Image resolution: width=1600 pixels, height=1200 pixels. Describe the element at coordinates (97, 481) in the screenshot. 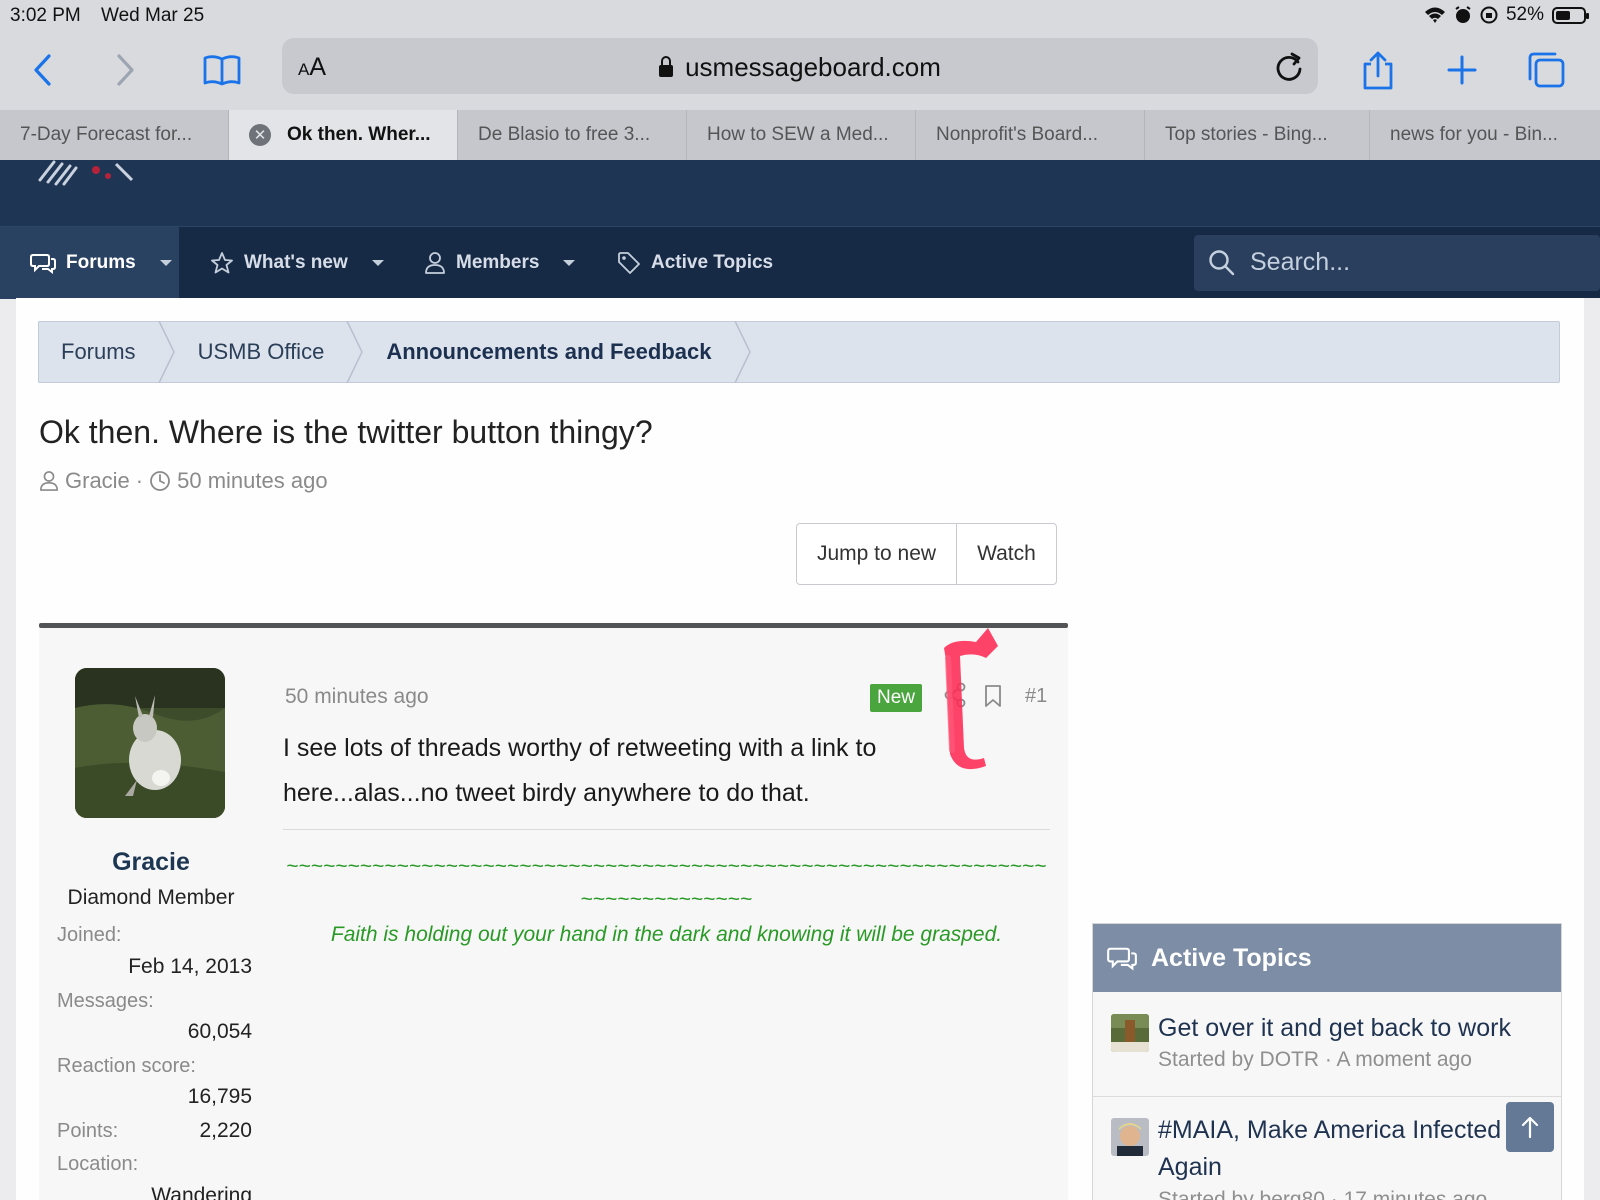

I see `thread-author: Gracie` at that location.